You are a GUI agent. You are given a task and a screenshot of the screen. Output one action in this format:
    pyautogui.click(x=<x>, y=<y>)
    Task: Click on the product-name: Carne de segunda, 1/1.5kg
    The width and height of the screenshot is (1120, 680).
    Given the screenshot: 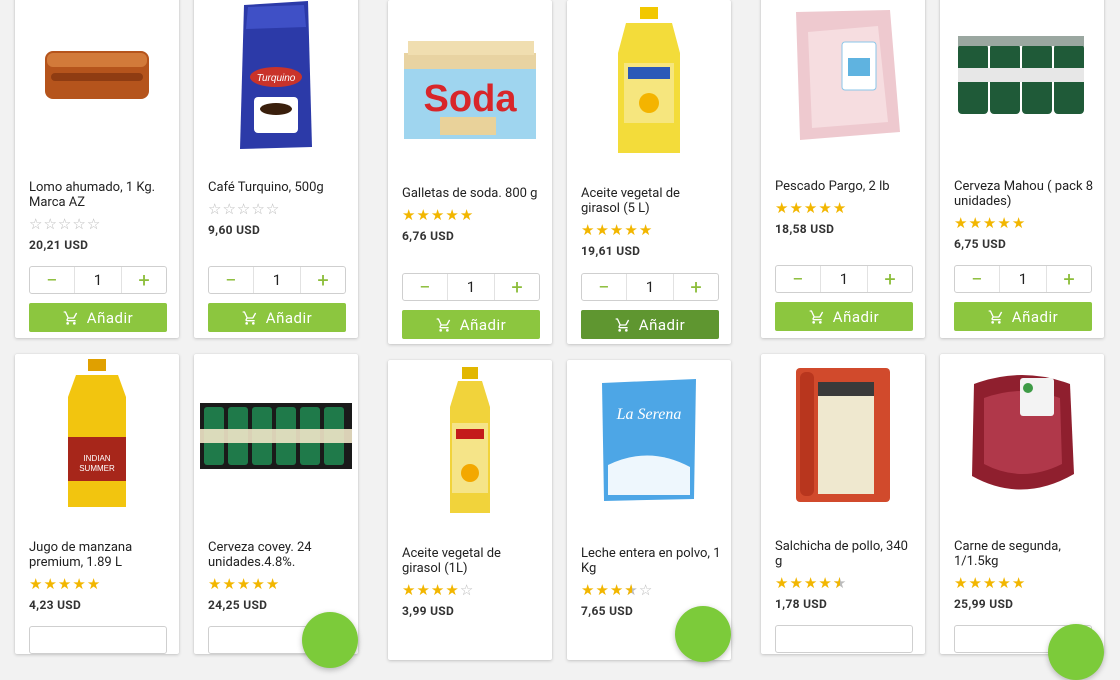 What is the action you would take?
    pyautogui.click(x=1024, y=554)
    